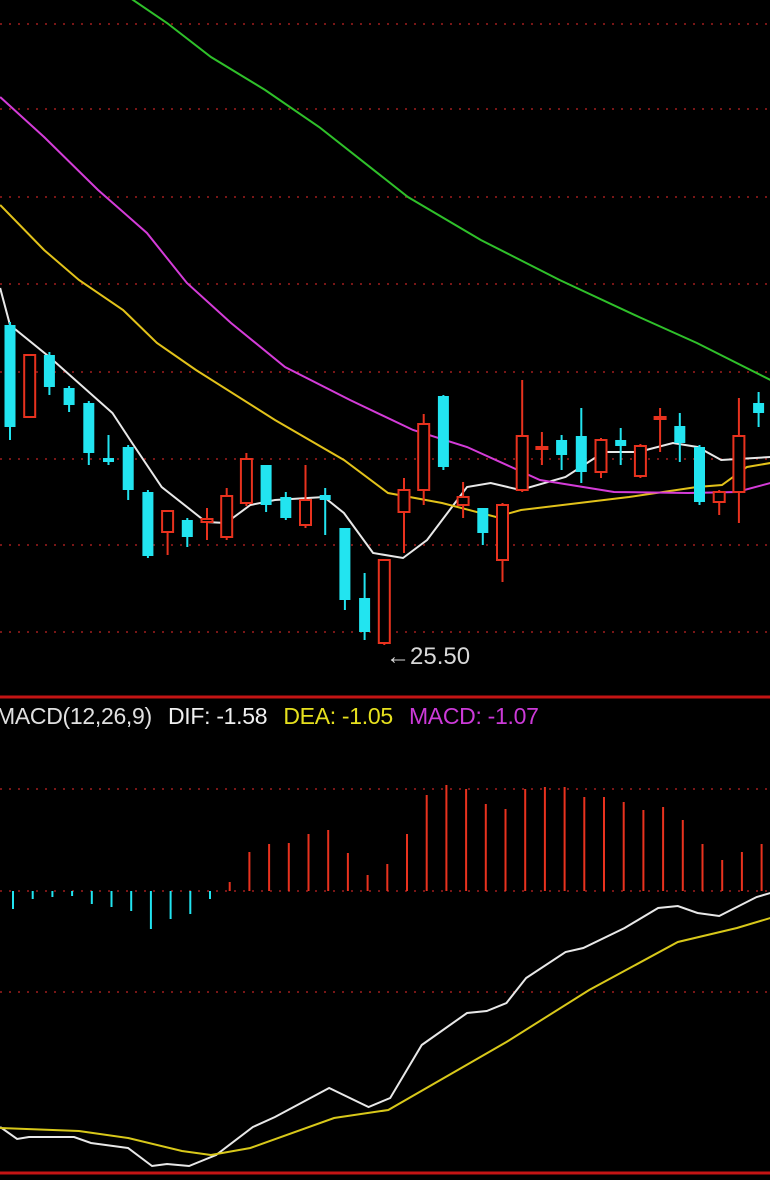  Describe the element at coordinates (398, 656) in the screenshot. I see `arrow-left-icon: ←` at that location.